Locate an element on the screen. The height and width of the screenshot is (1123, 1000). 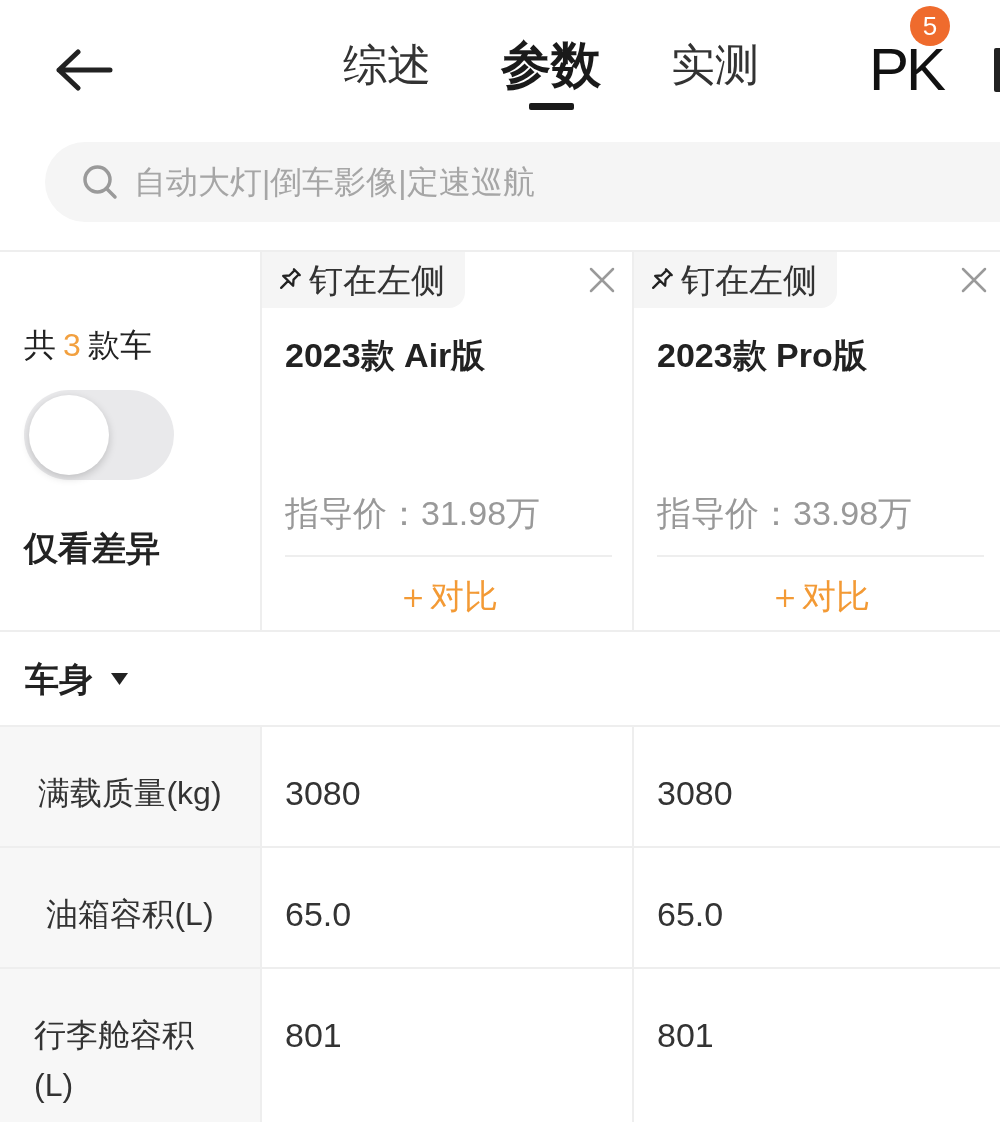
arrow-left-icon is located at coordinates (84, 70).